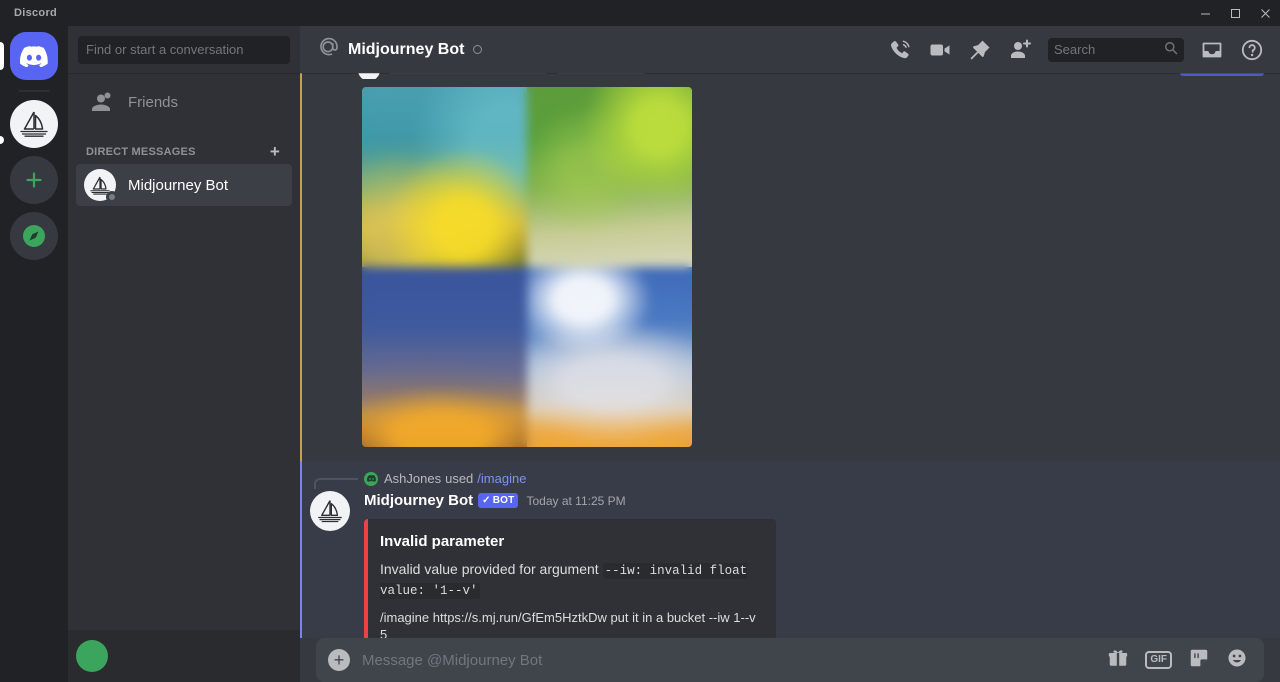 The image size is (1280, 682). I want to click on gif-button: GIF, so click(1158, 660).